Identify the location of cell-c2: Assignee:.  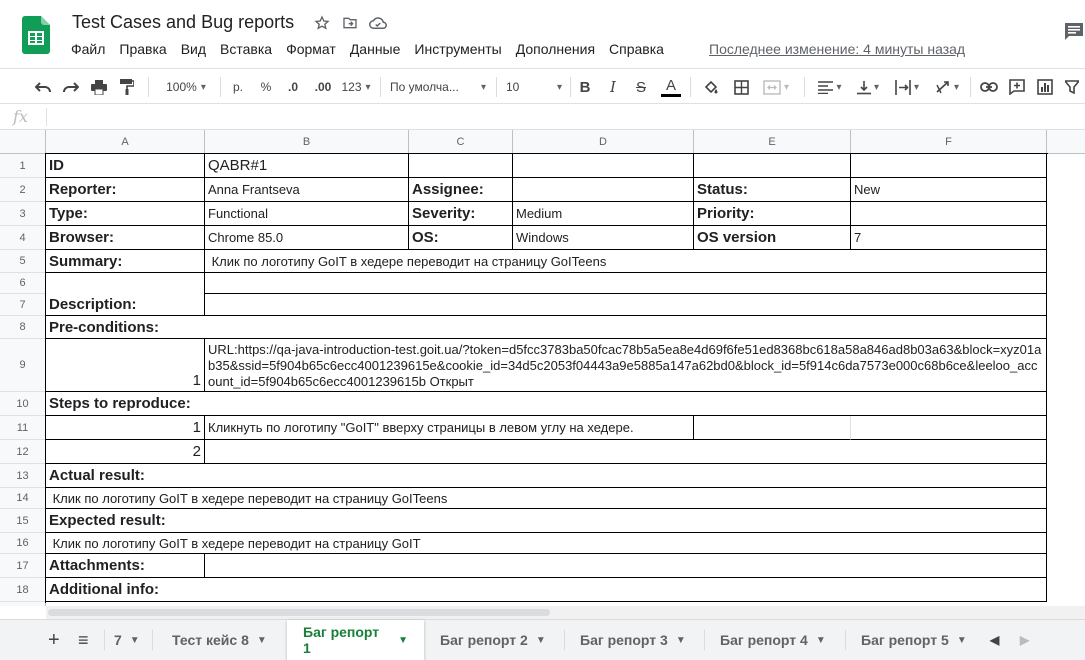
(461, 190).